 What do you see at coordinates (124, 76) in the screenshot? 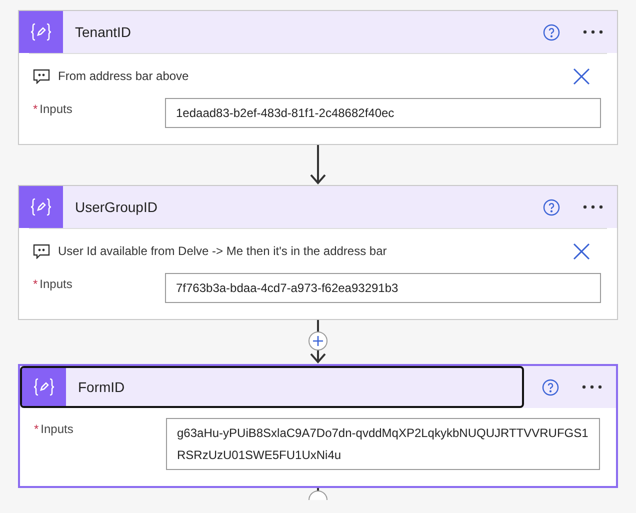
I see `comment-text: From address bar above` at bounding box center [124, 76].